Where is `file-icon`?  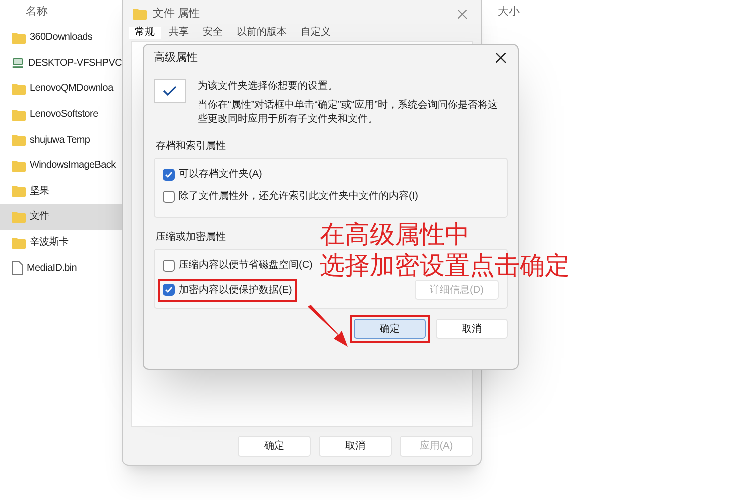 file-icon is located at coordinates (17, 268).